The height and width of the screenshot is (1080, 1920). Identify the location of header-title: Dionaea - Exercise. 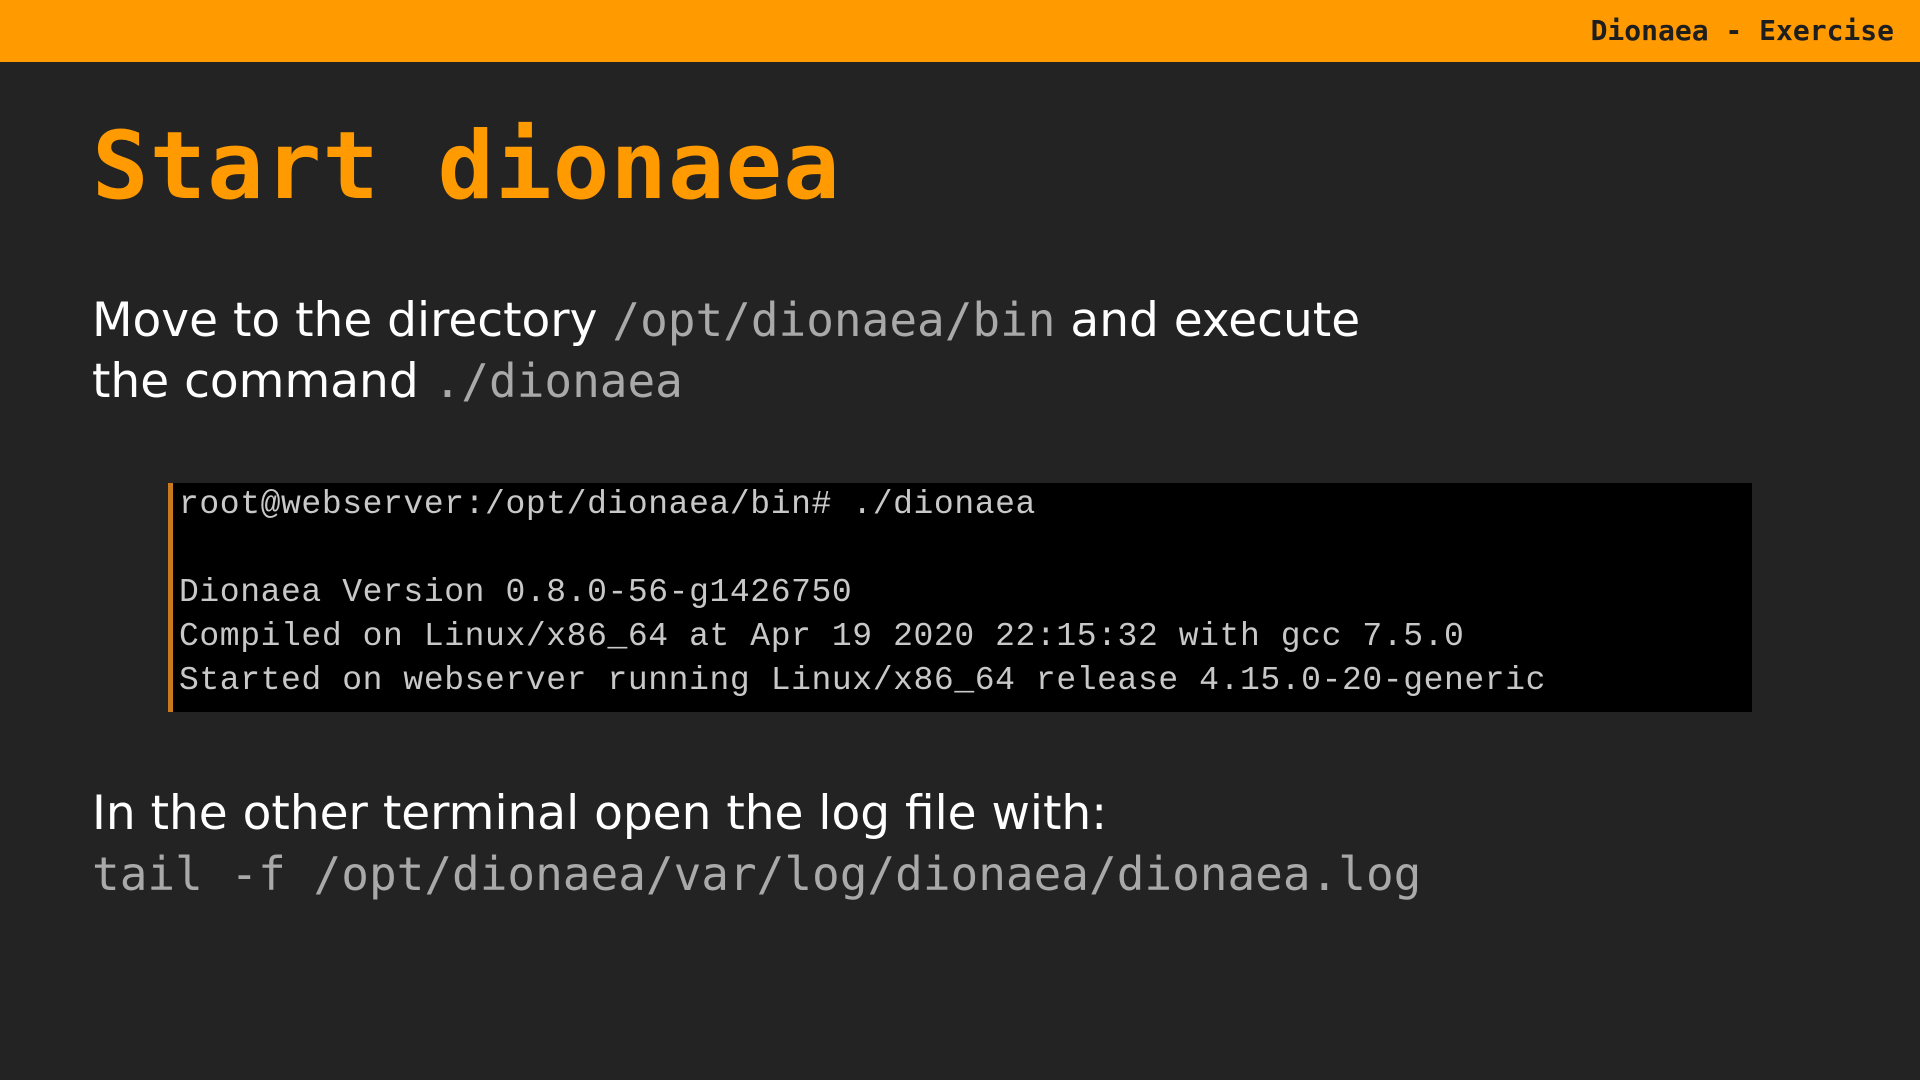
(1742, 30).